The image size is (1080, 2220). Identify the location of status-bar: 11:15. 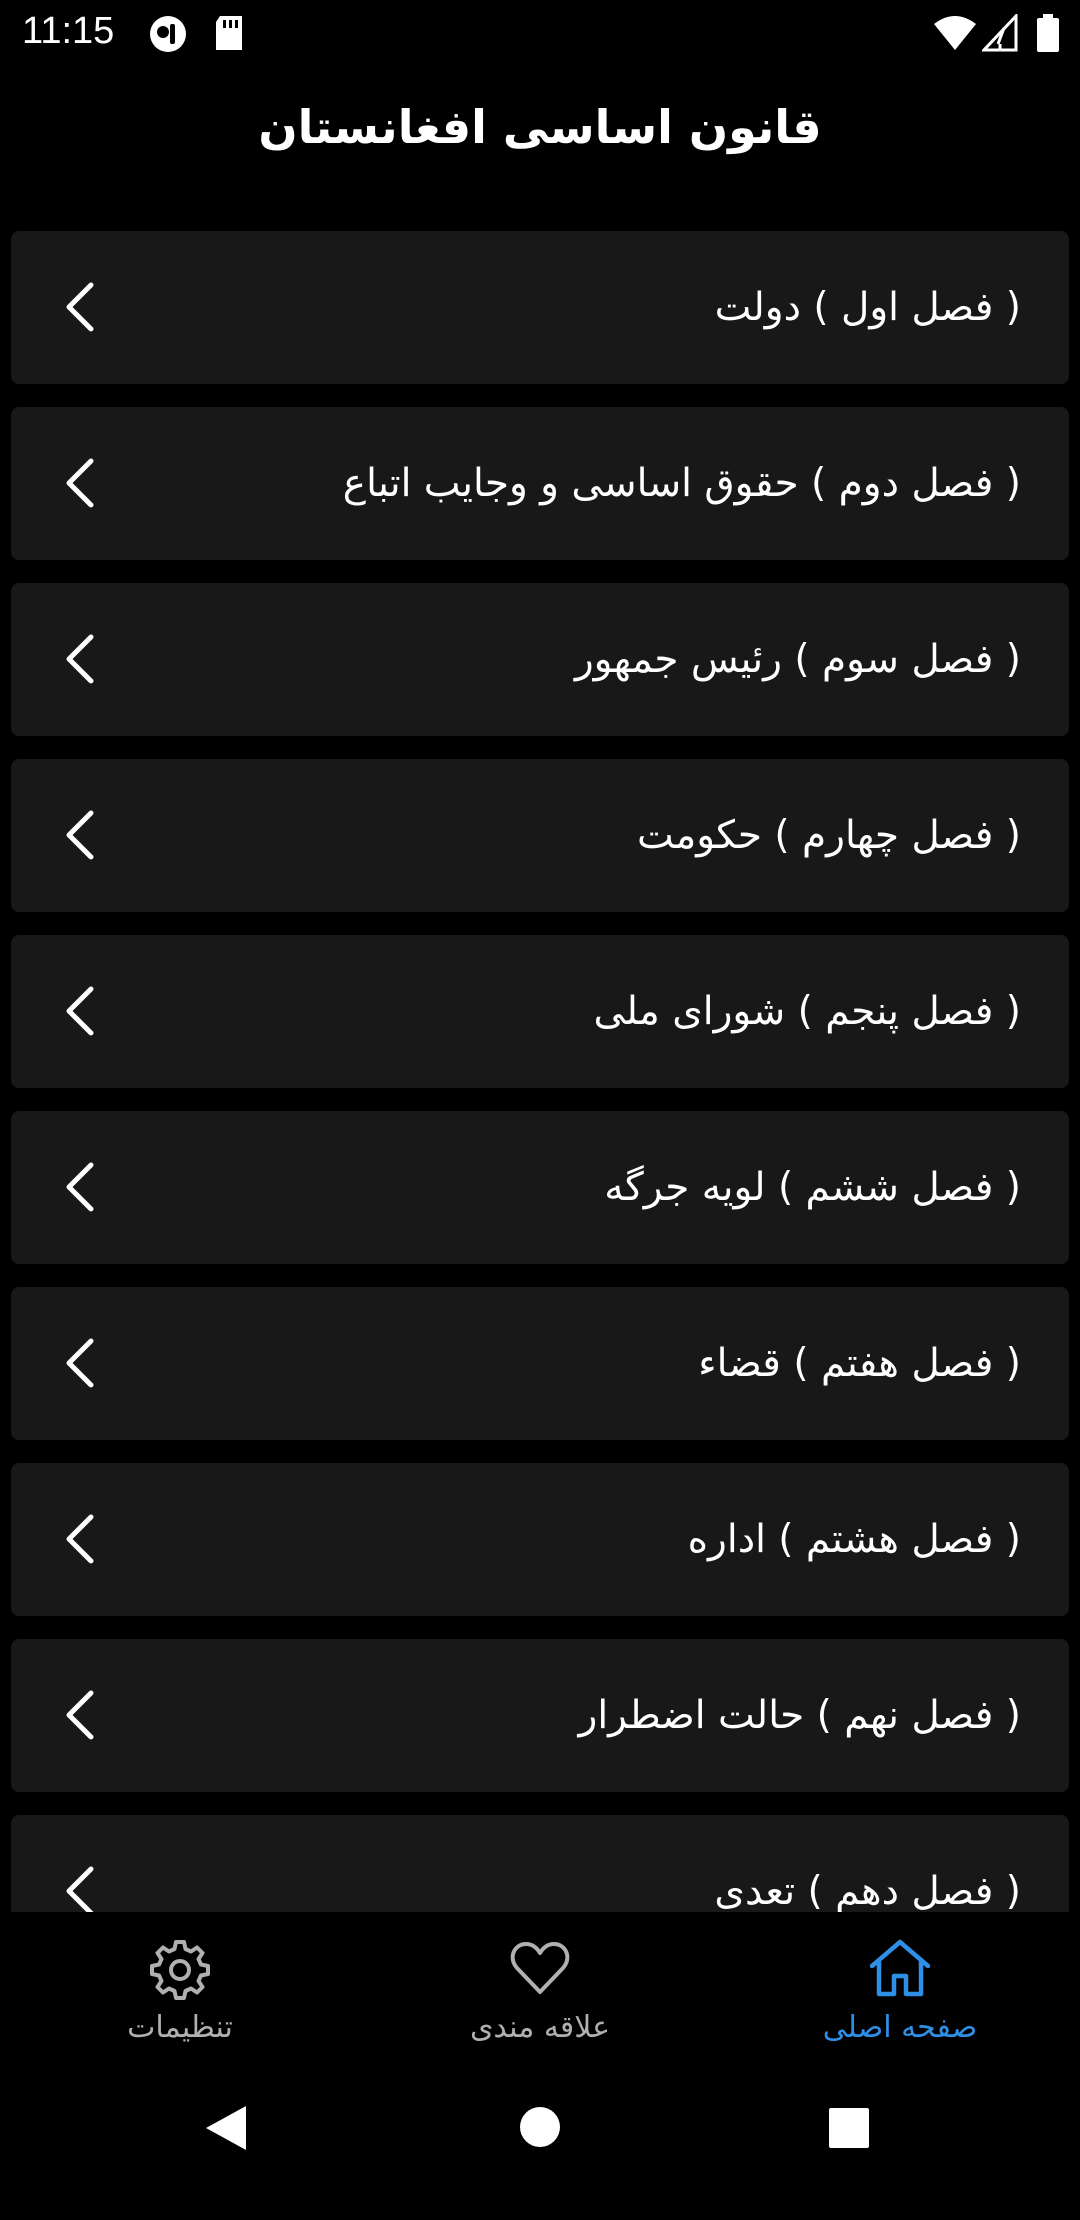
(540, 33).